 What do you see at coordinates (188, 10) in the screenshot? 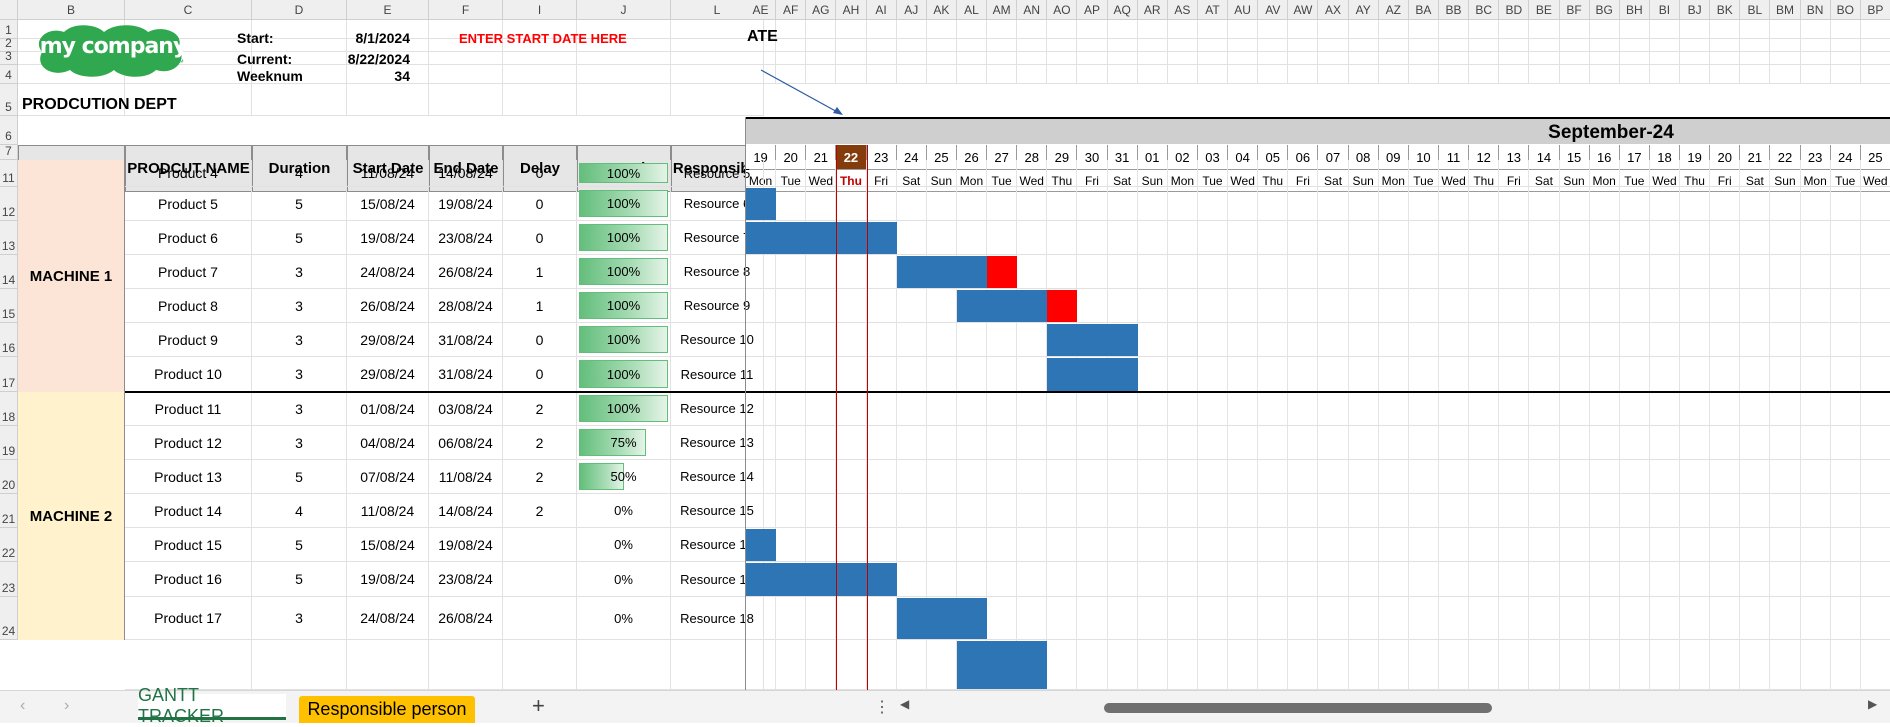
I see `column-header: C` at bounding box center [188, 10].